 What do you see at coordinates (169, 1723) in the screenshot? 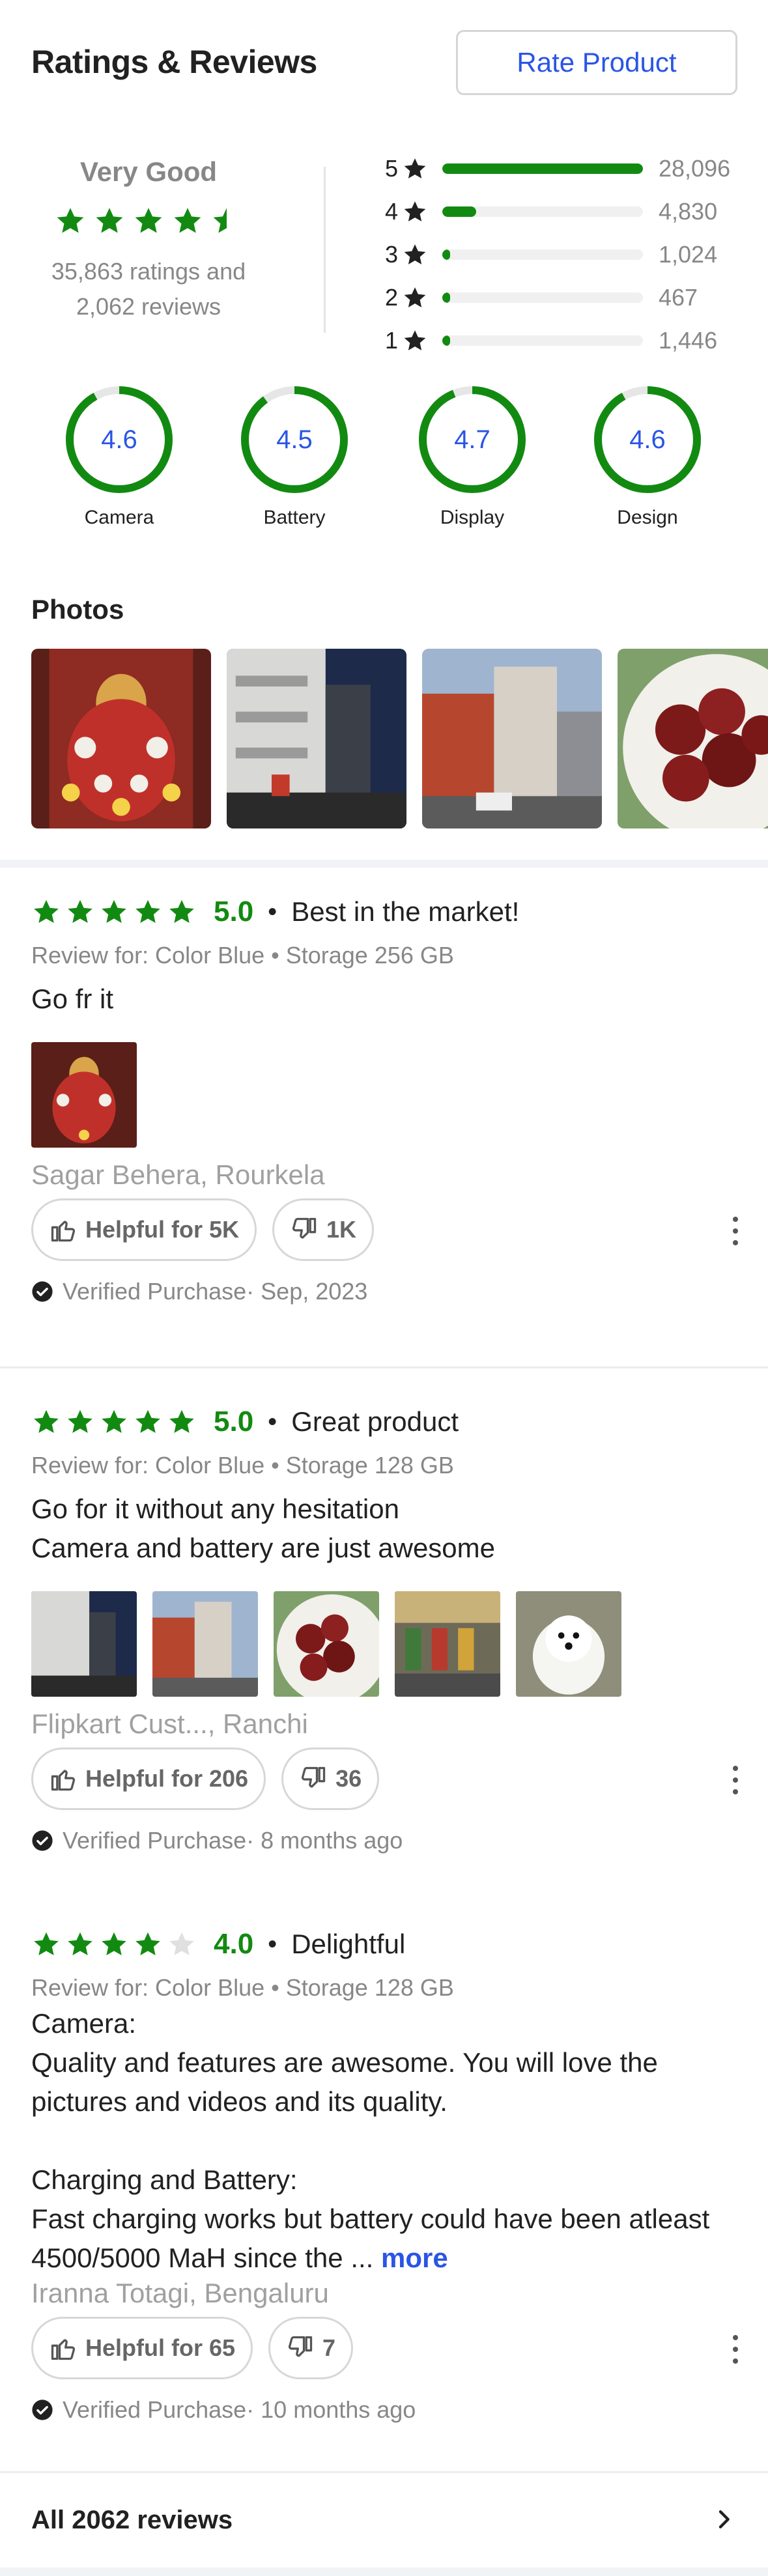
I see `review-author: Flipkart Cust..., Ranchi` at bounding box center [169, 1723].